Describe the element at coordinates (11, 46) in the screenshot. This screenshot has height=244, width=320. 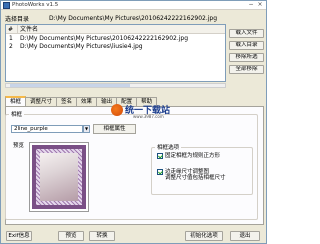
I see `row-number: 2` at that location.